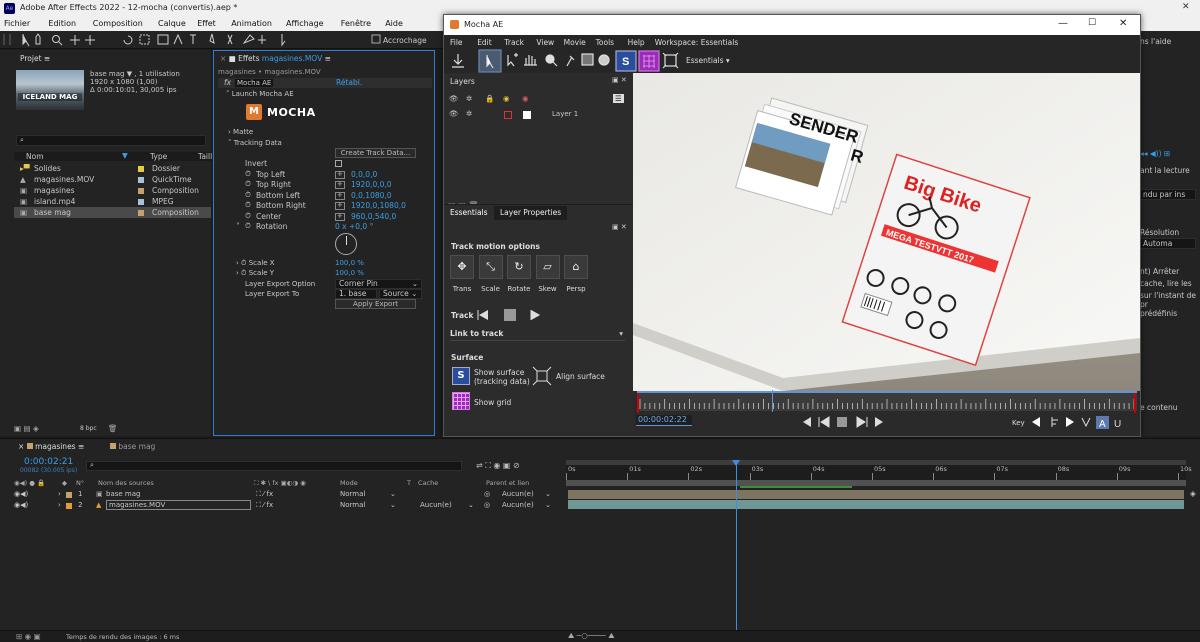 This screenshot has width=1200, height=642. Describe the element at coordinates (527, 115) in the screenshot. I see `layer-fill-swatch` at that location.